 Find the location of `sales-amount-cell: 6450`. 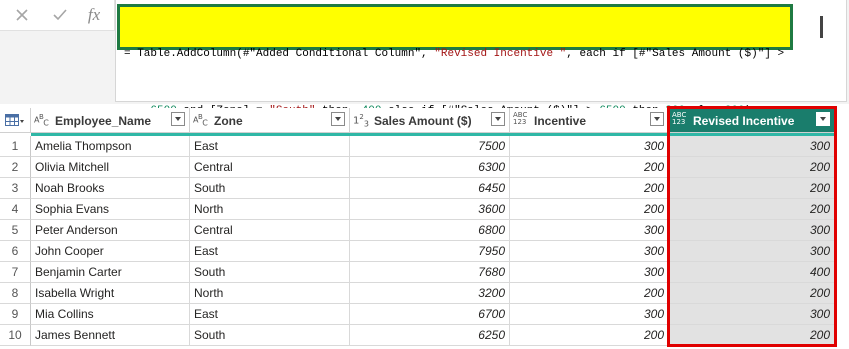

sales-amount-cell: 6450 is located at coordinates (430, 188).